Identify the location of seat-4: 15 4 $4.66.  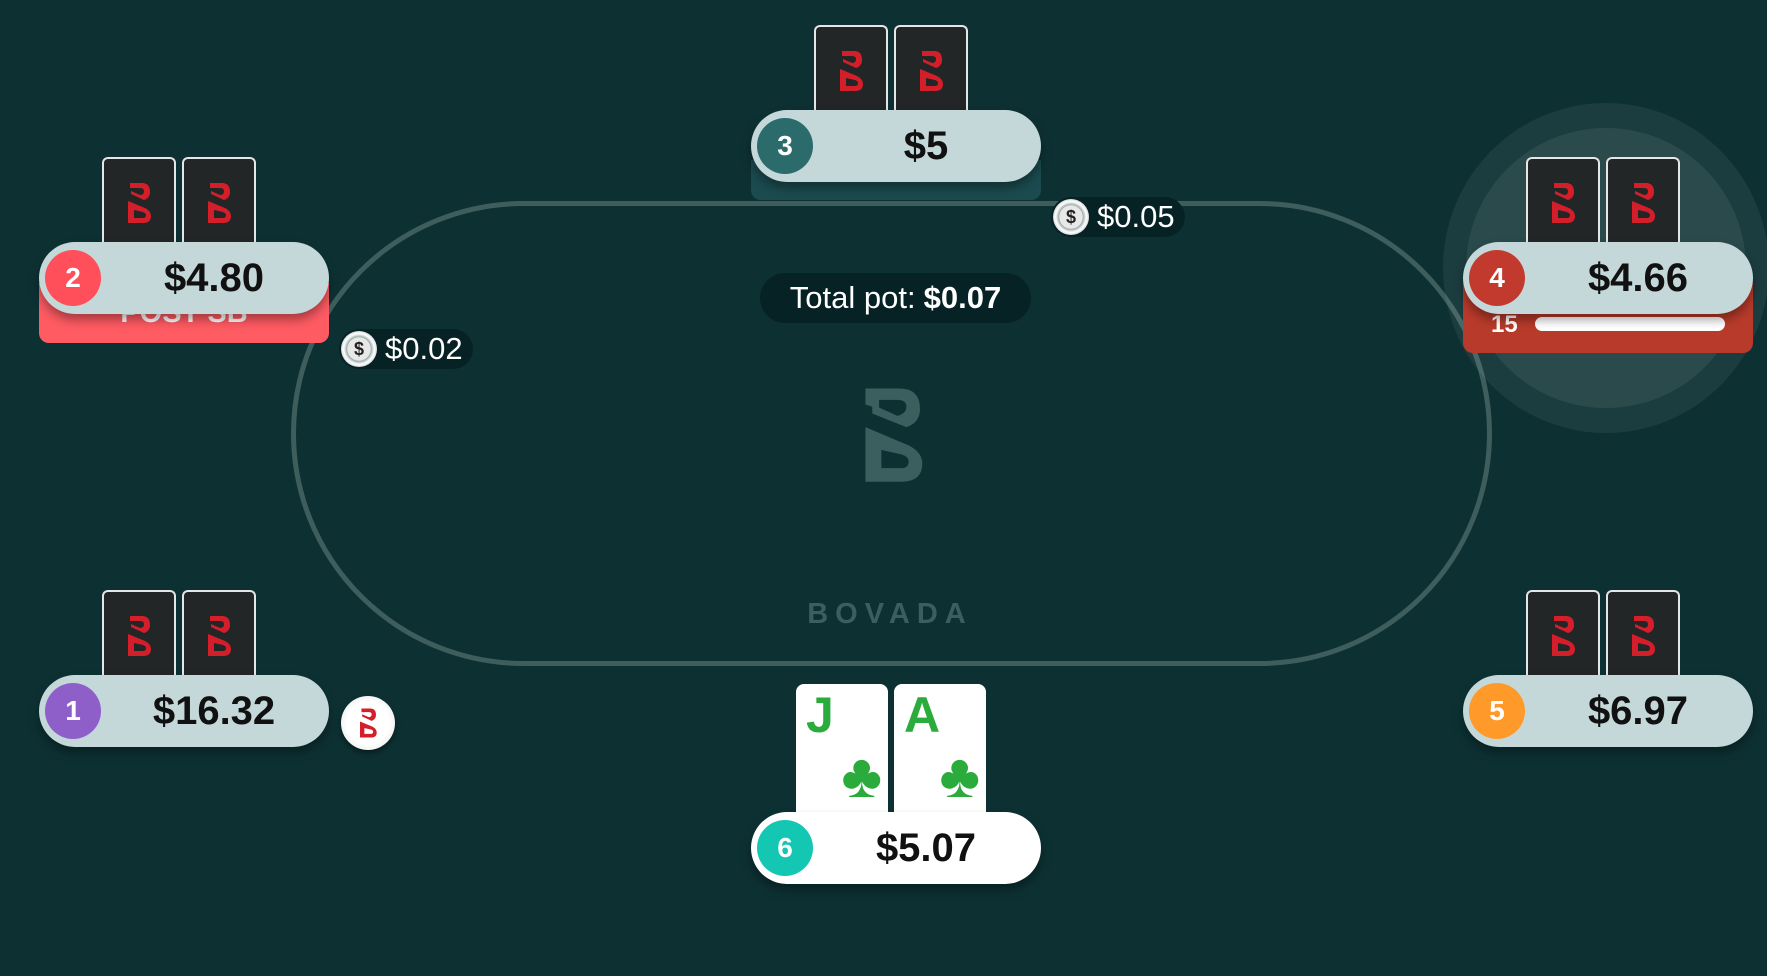
(1608, 264).